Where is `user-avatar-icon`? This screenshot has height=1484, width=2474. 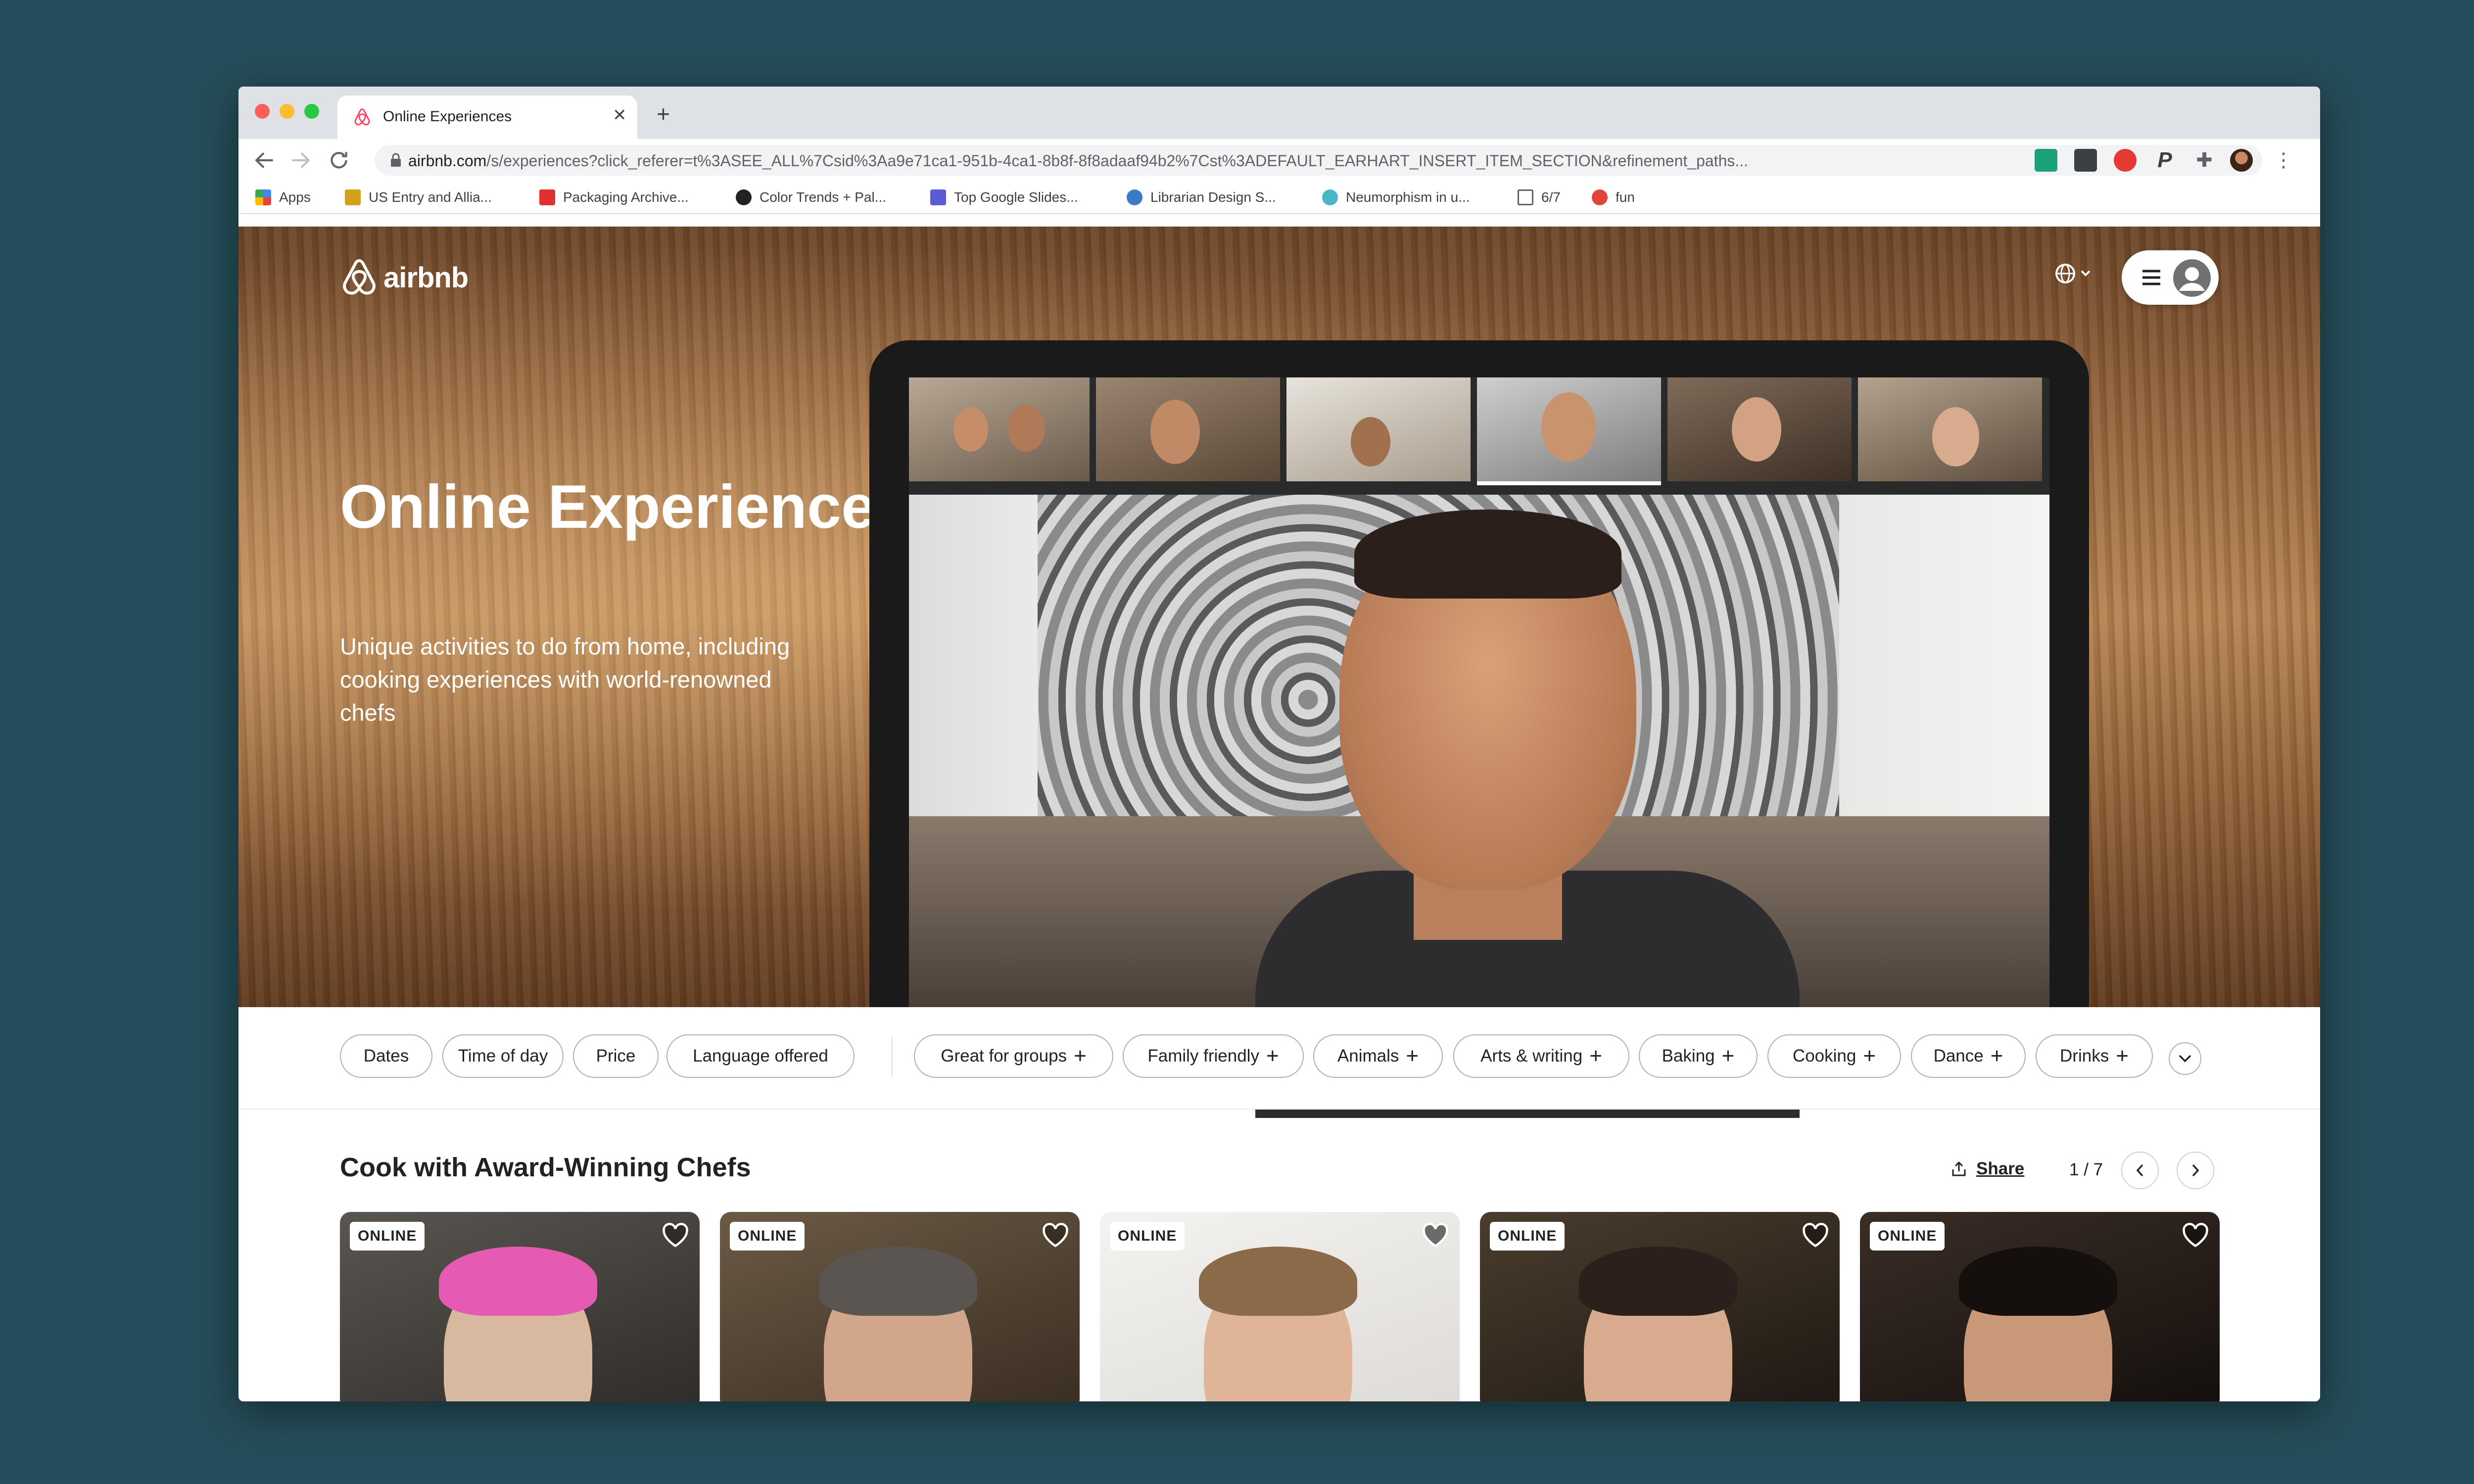
user-avatar-icon is located at coordinates (2192, 278).